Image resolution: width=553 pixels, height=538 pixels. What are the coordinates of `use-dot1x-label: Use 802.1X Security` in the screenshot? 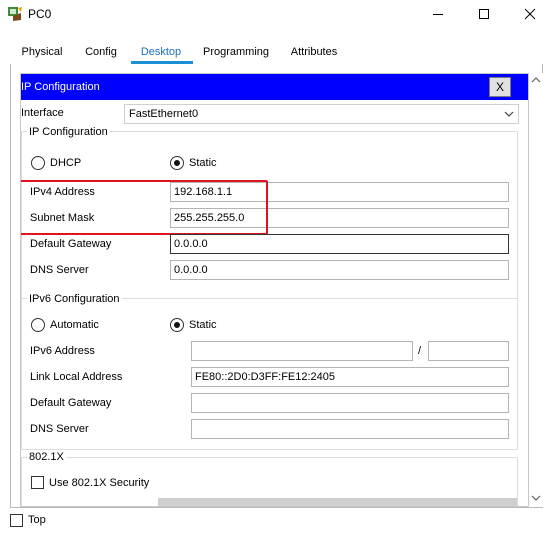 It's located at (99, 483).